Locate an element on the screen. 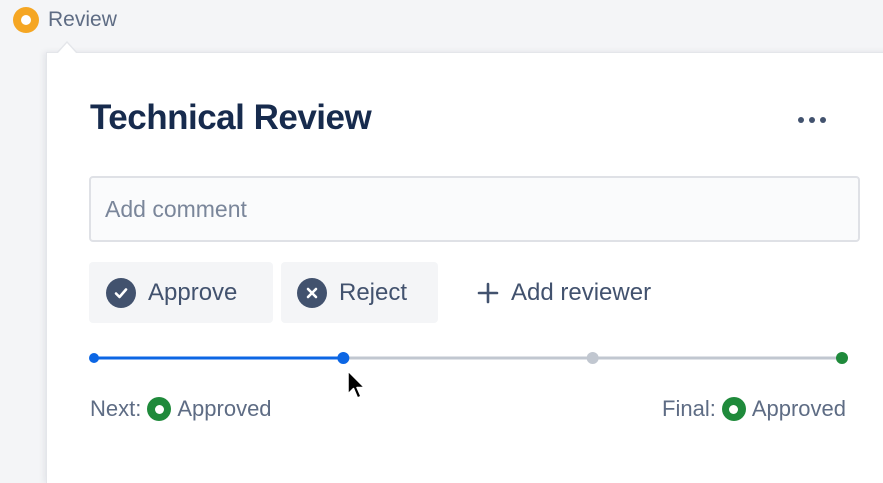 This screenshot has width=883, height=483. add-reviewer-button: Add reviewer is located at coordinates (578, 292).